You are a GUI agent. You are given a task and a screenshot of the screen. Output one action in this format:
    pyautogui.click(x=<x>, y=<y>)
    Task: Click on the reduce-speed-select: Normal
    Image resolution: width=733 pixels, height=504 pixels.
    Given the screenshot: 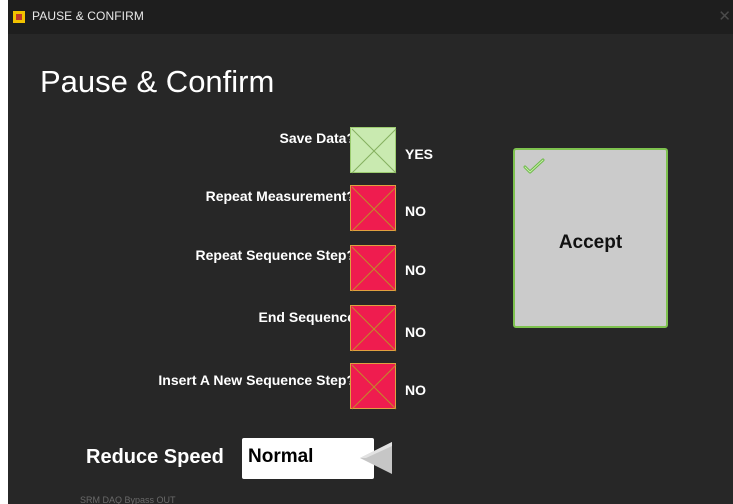 What is the action you would take?
    pyautogui.click(x=308, y=458)
    